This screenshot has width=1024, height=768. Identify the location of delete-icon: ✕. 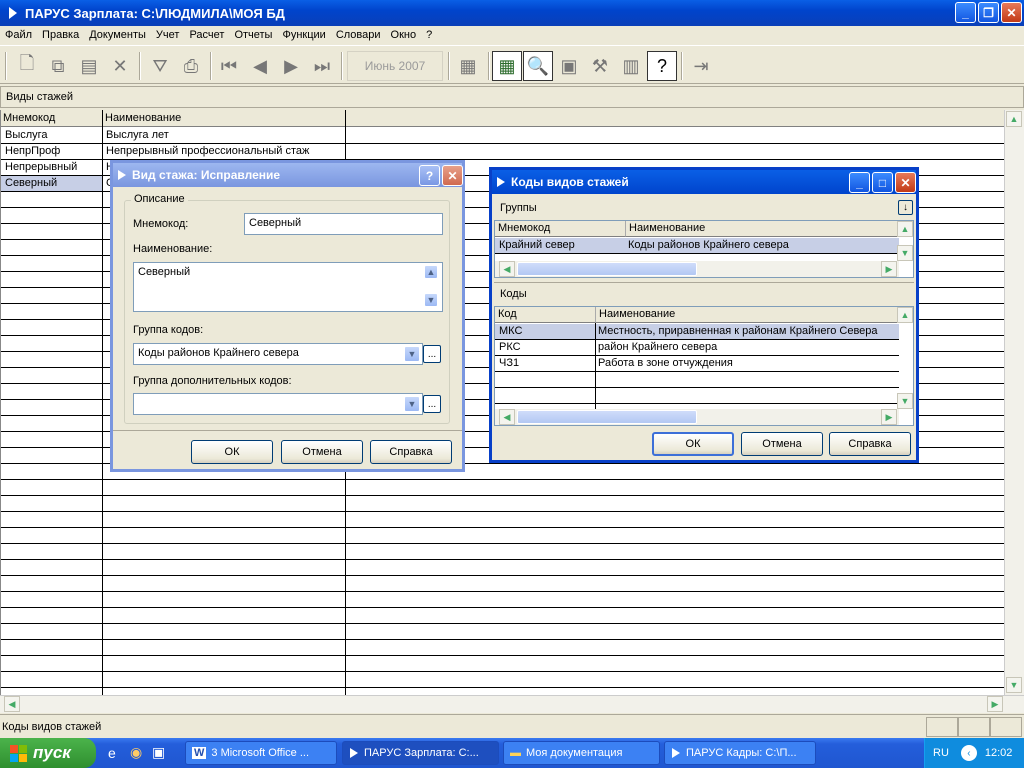
(120, 66).